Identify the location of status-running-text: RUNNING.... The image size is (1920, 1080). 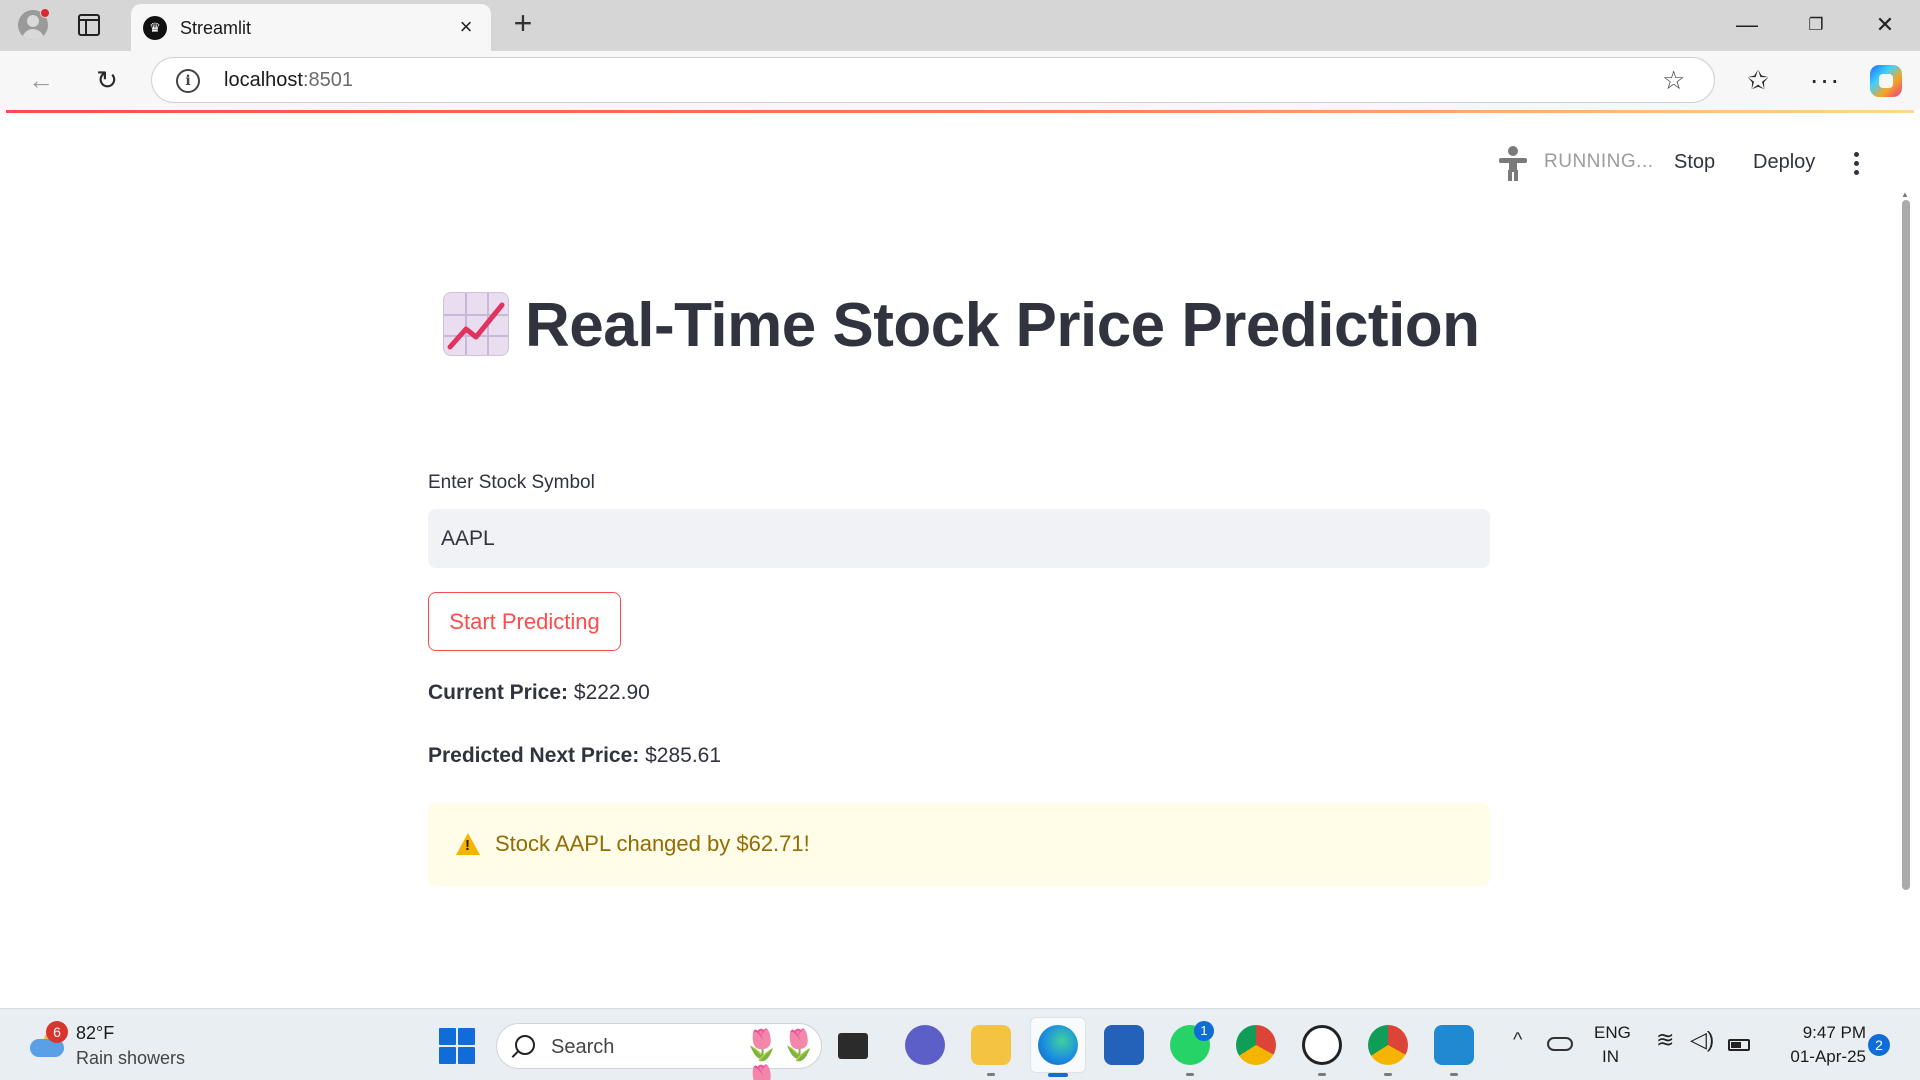
(1599, 161).